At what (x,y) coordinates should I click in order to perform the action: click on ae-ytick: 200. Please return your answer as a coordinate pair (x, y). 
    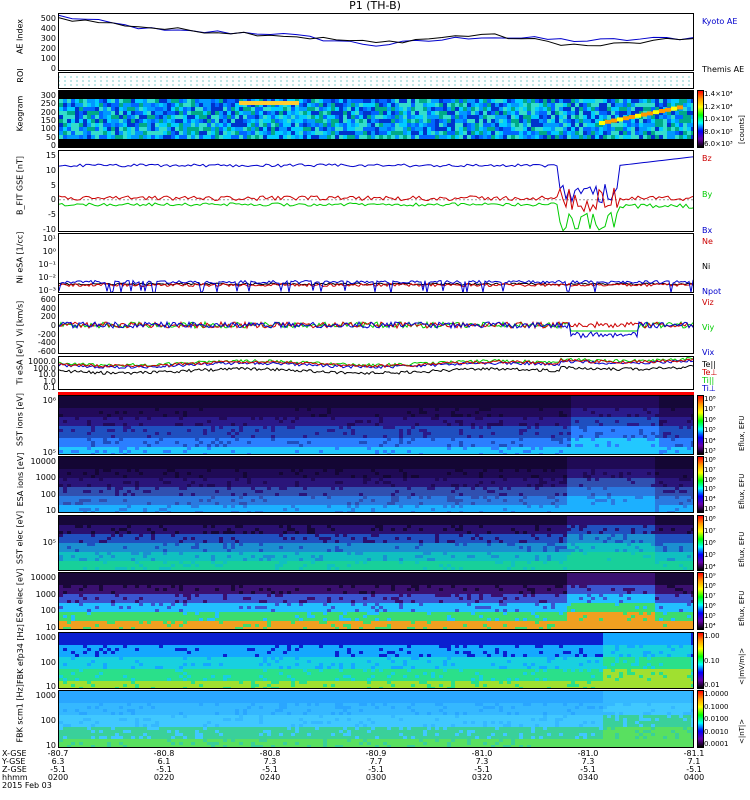
    Looking at the image, I should click on (30, 49).